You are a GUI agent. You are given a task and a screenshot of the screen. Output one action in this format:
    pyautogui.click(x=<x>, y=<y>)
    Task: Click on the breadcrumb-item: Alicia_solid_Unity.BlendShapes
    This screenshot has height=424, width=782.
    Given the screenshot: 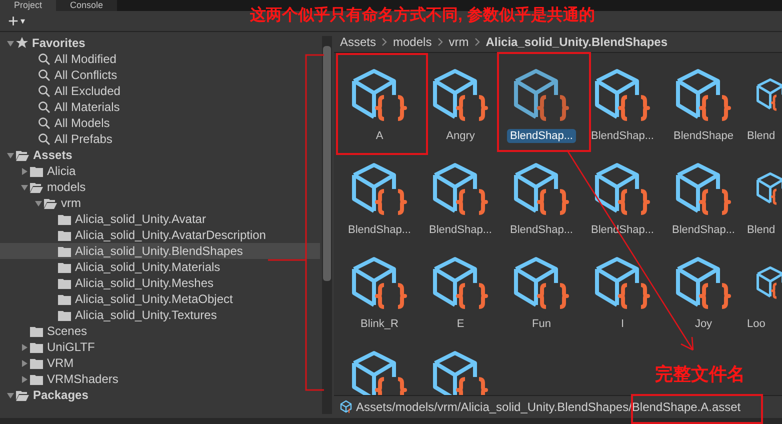 What is the action you would take?
    pyautogui.click(x=577, y=42)
    